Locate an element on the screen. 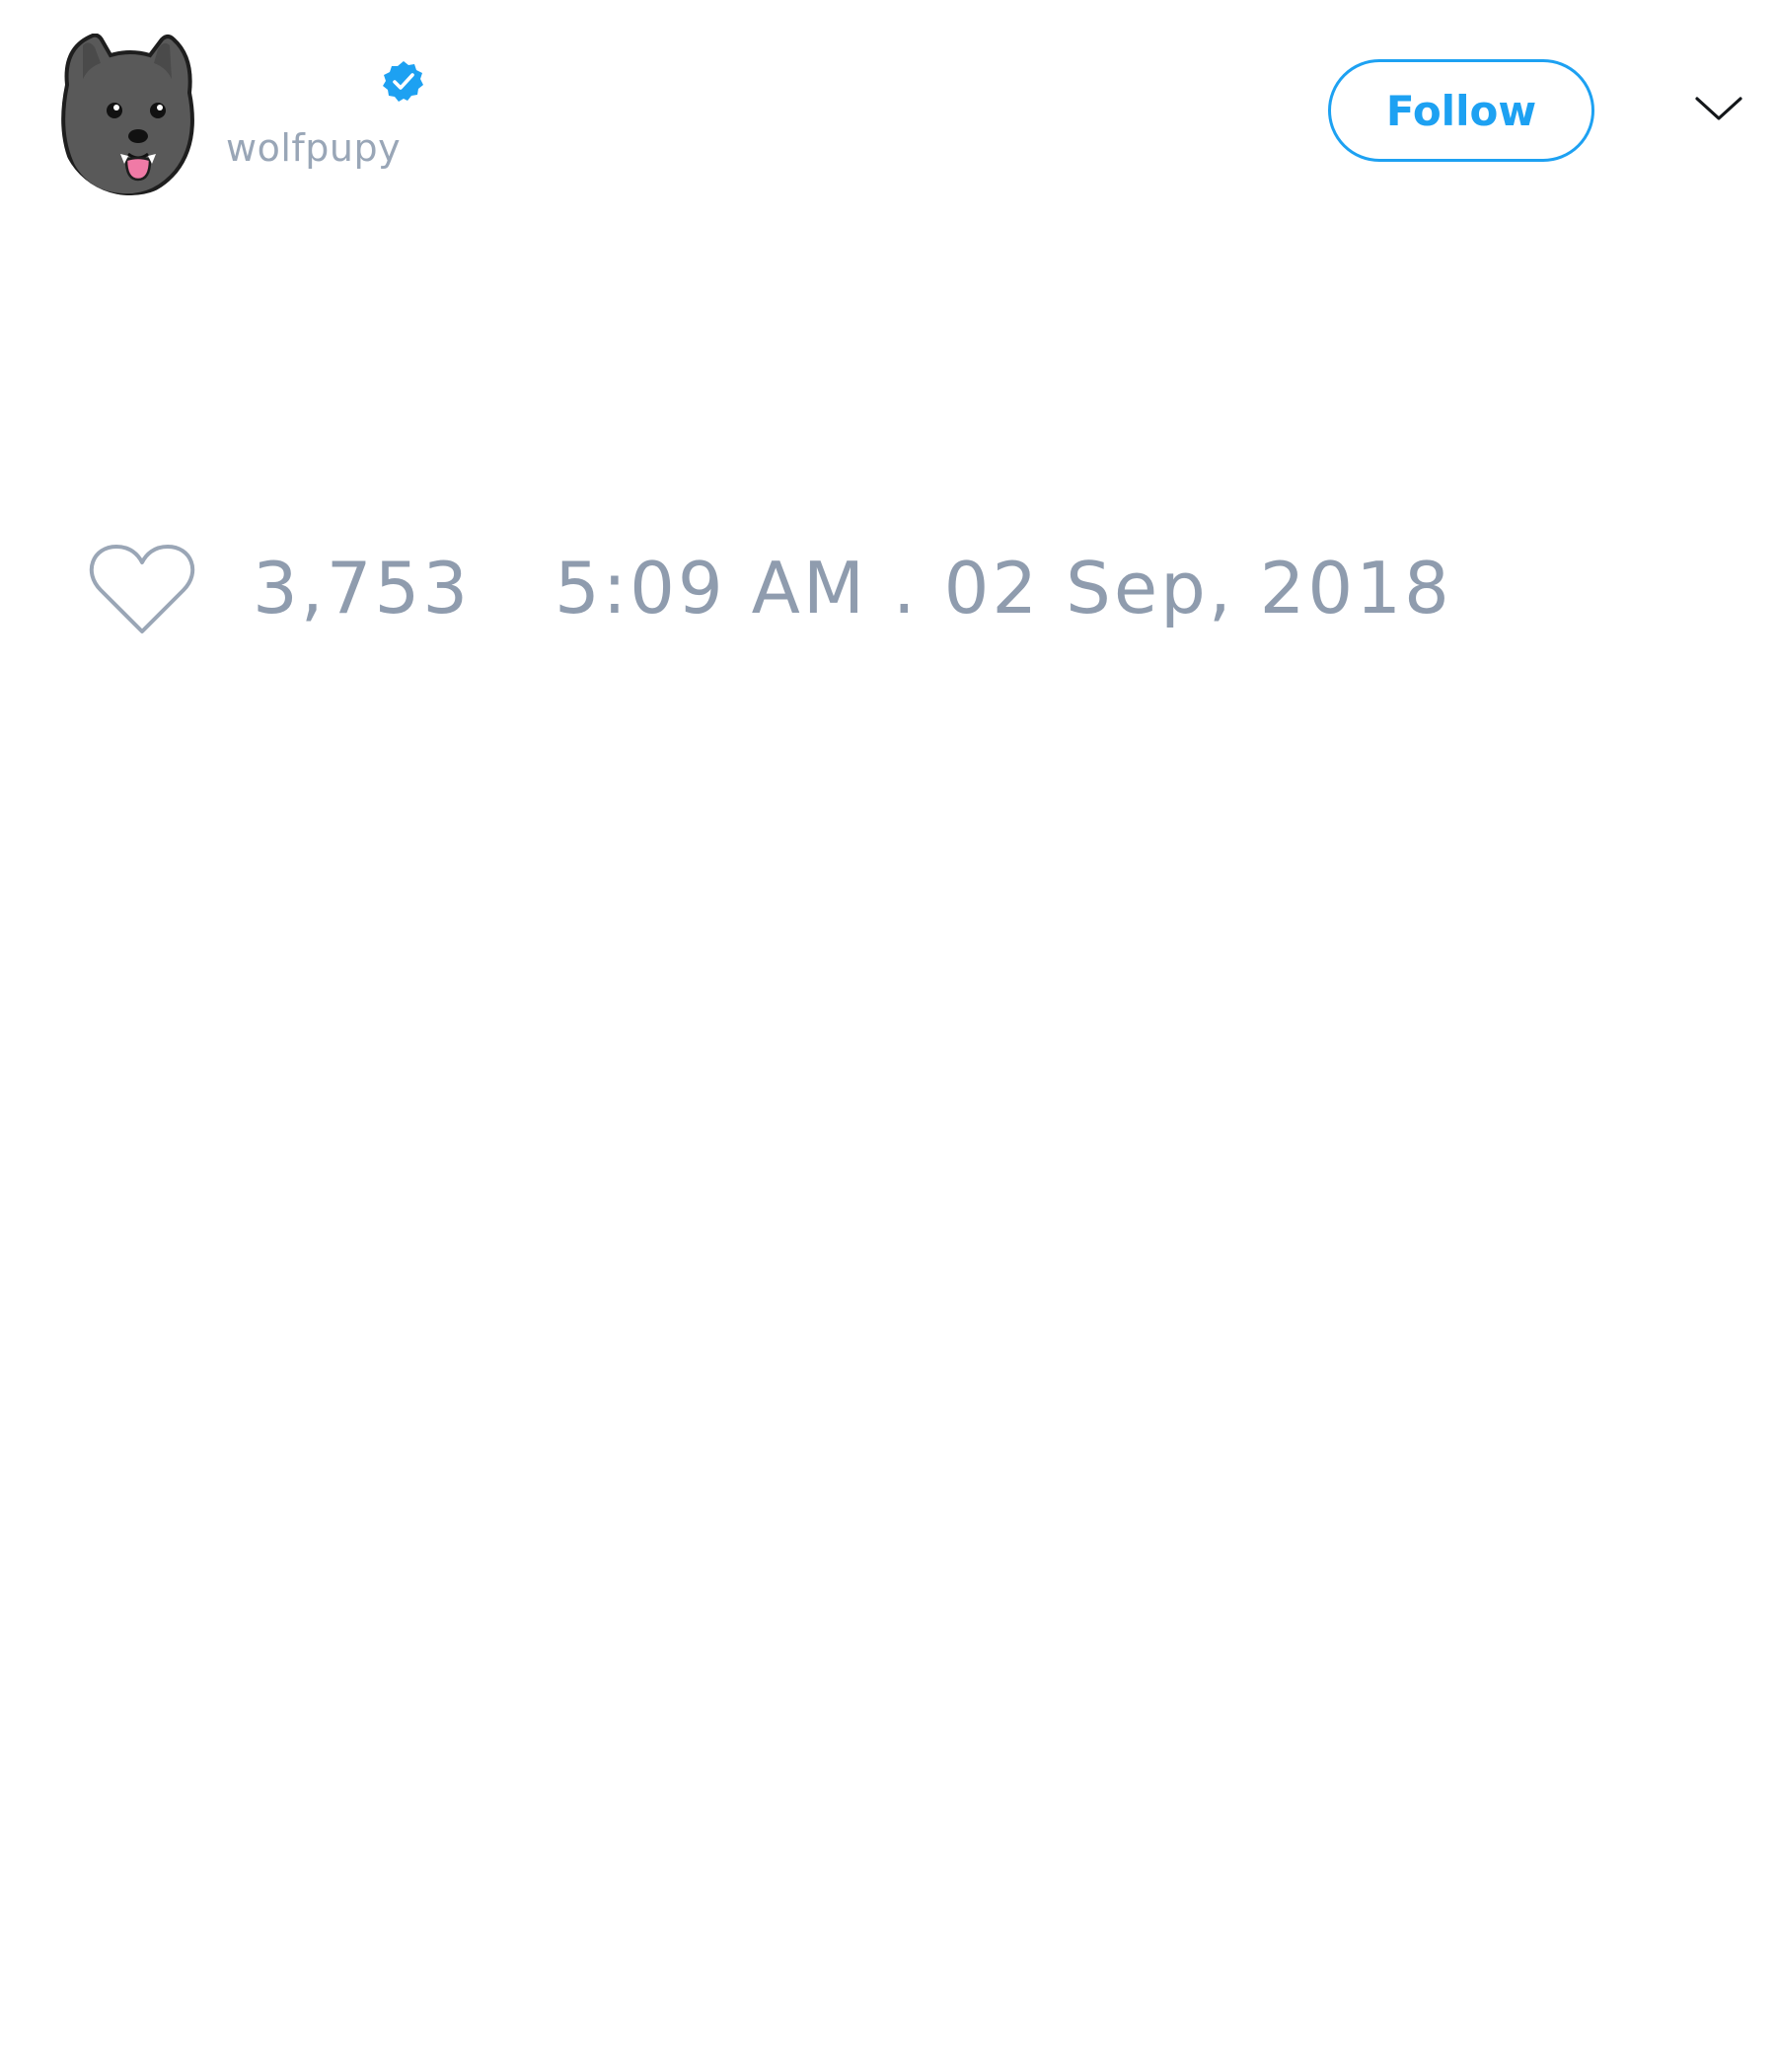 The width and height of the screenshot is (1776, 2072). author-handle: wolfpupy is located at coordinates (314, 148).